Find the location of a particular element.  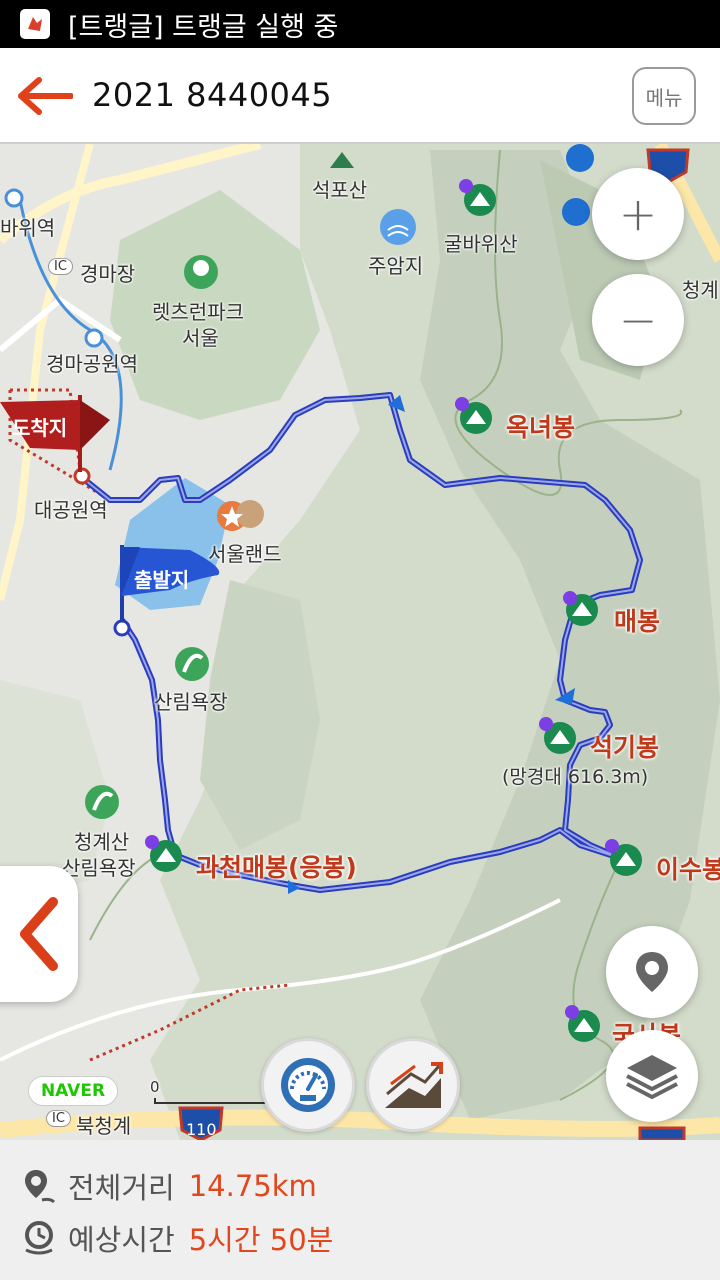

zoom-in-button: + is located at coordinates (638, 214).